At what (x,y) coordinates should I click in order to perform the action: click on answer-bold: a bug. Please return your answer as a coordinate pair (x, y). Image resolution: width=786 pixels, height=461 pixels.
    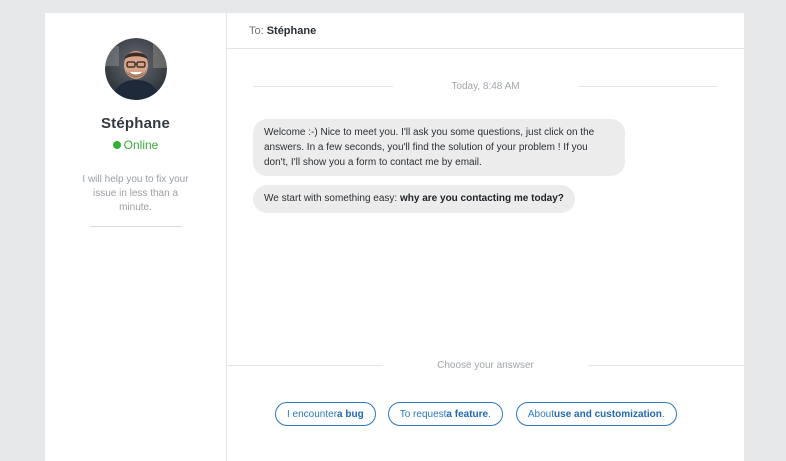
    Looking at the image, I should click on (350, 414).